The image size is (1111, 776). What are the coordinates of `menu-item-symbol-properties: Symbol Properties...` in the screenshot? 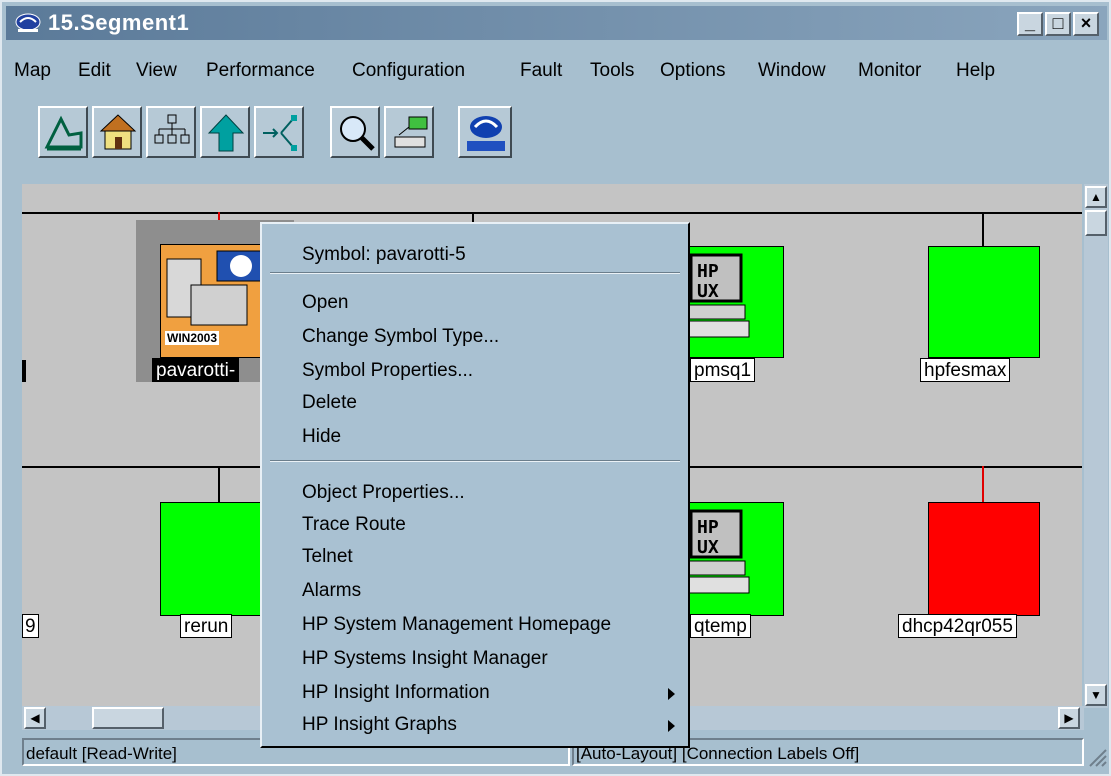 It's located at (387, 371).